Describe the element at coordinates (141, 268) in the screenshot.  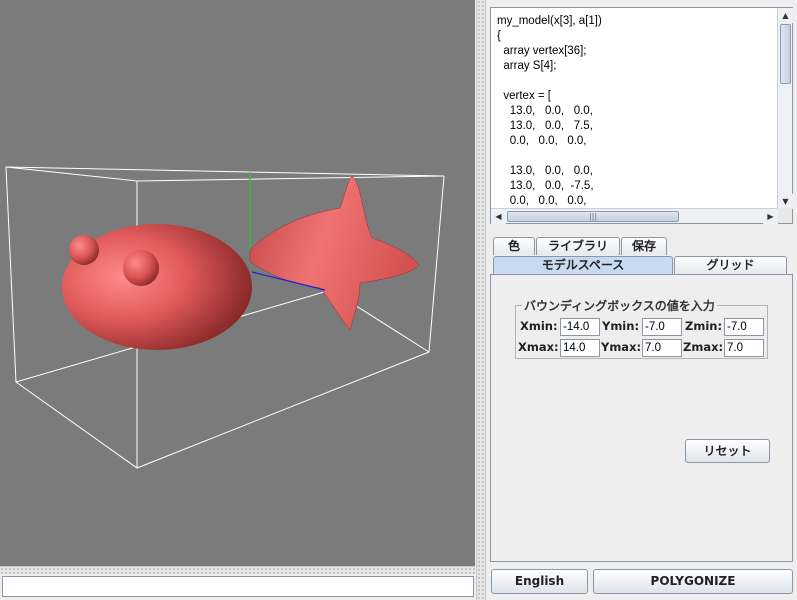
I see `sphere-front` at that location.